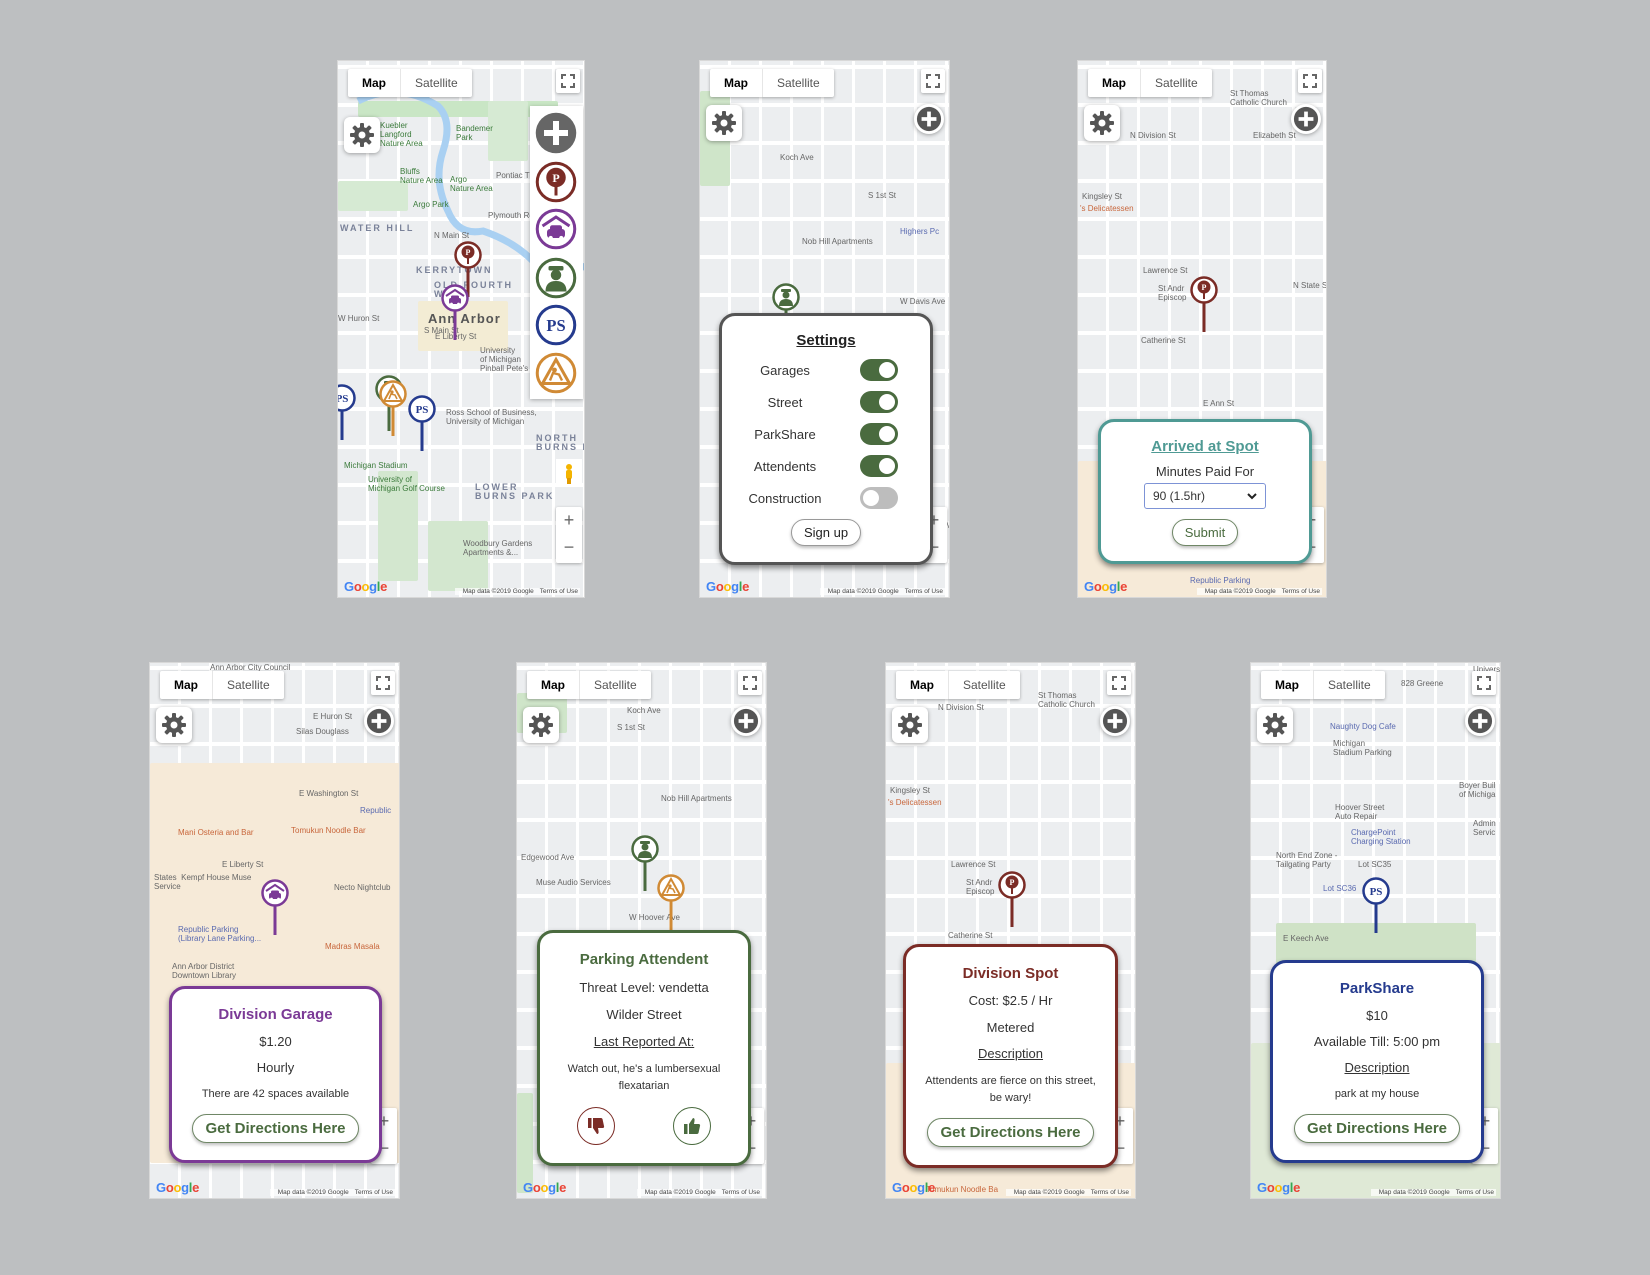 The width and height of the screenshot is (1650, 1275). I want to click on filter-construction-button, so click(556, 373).